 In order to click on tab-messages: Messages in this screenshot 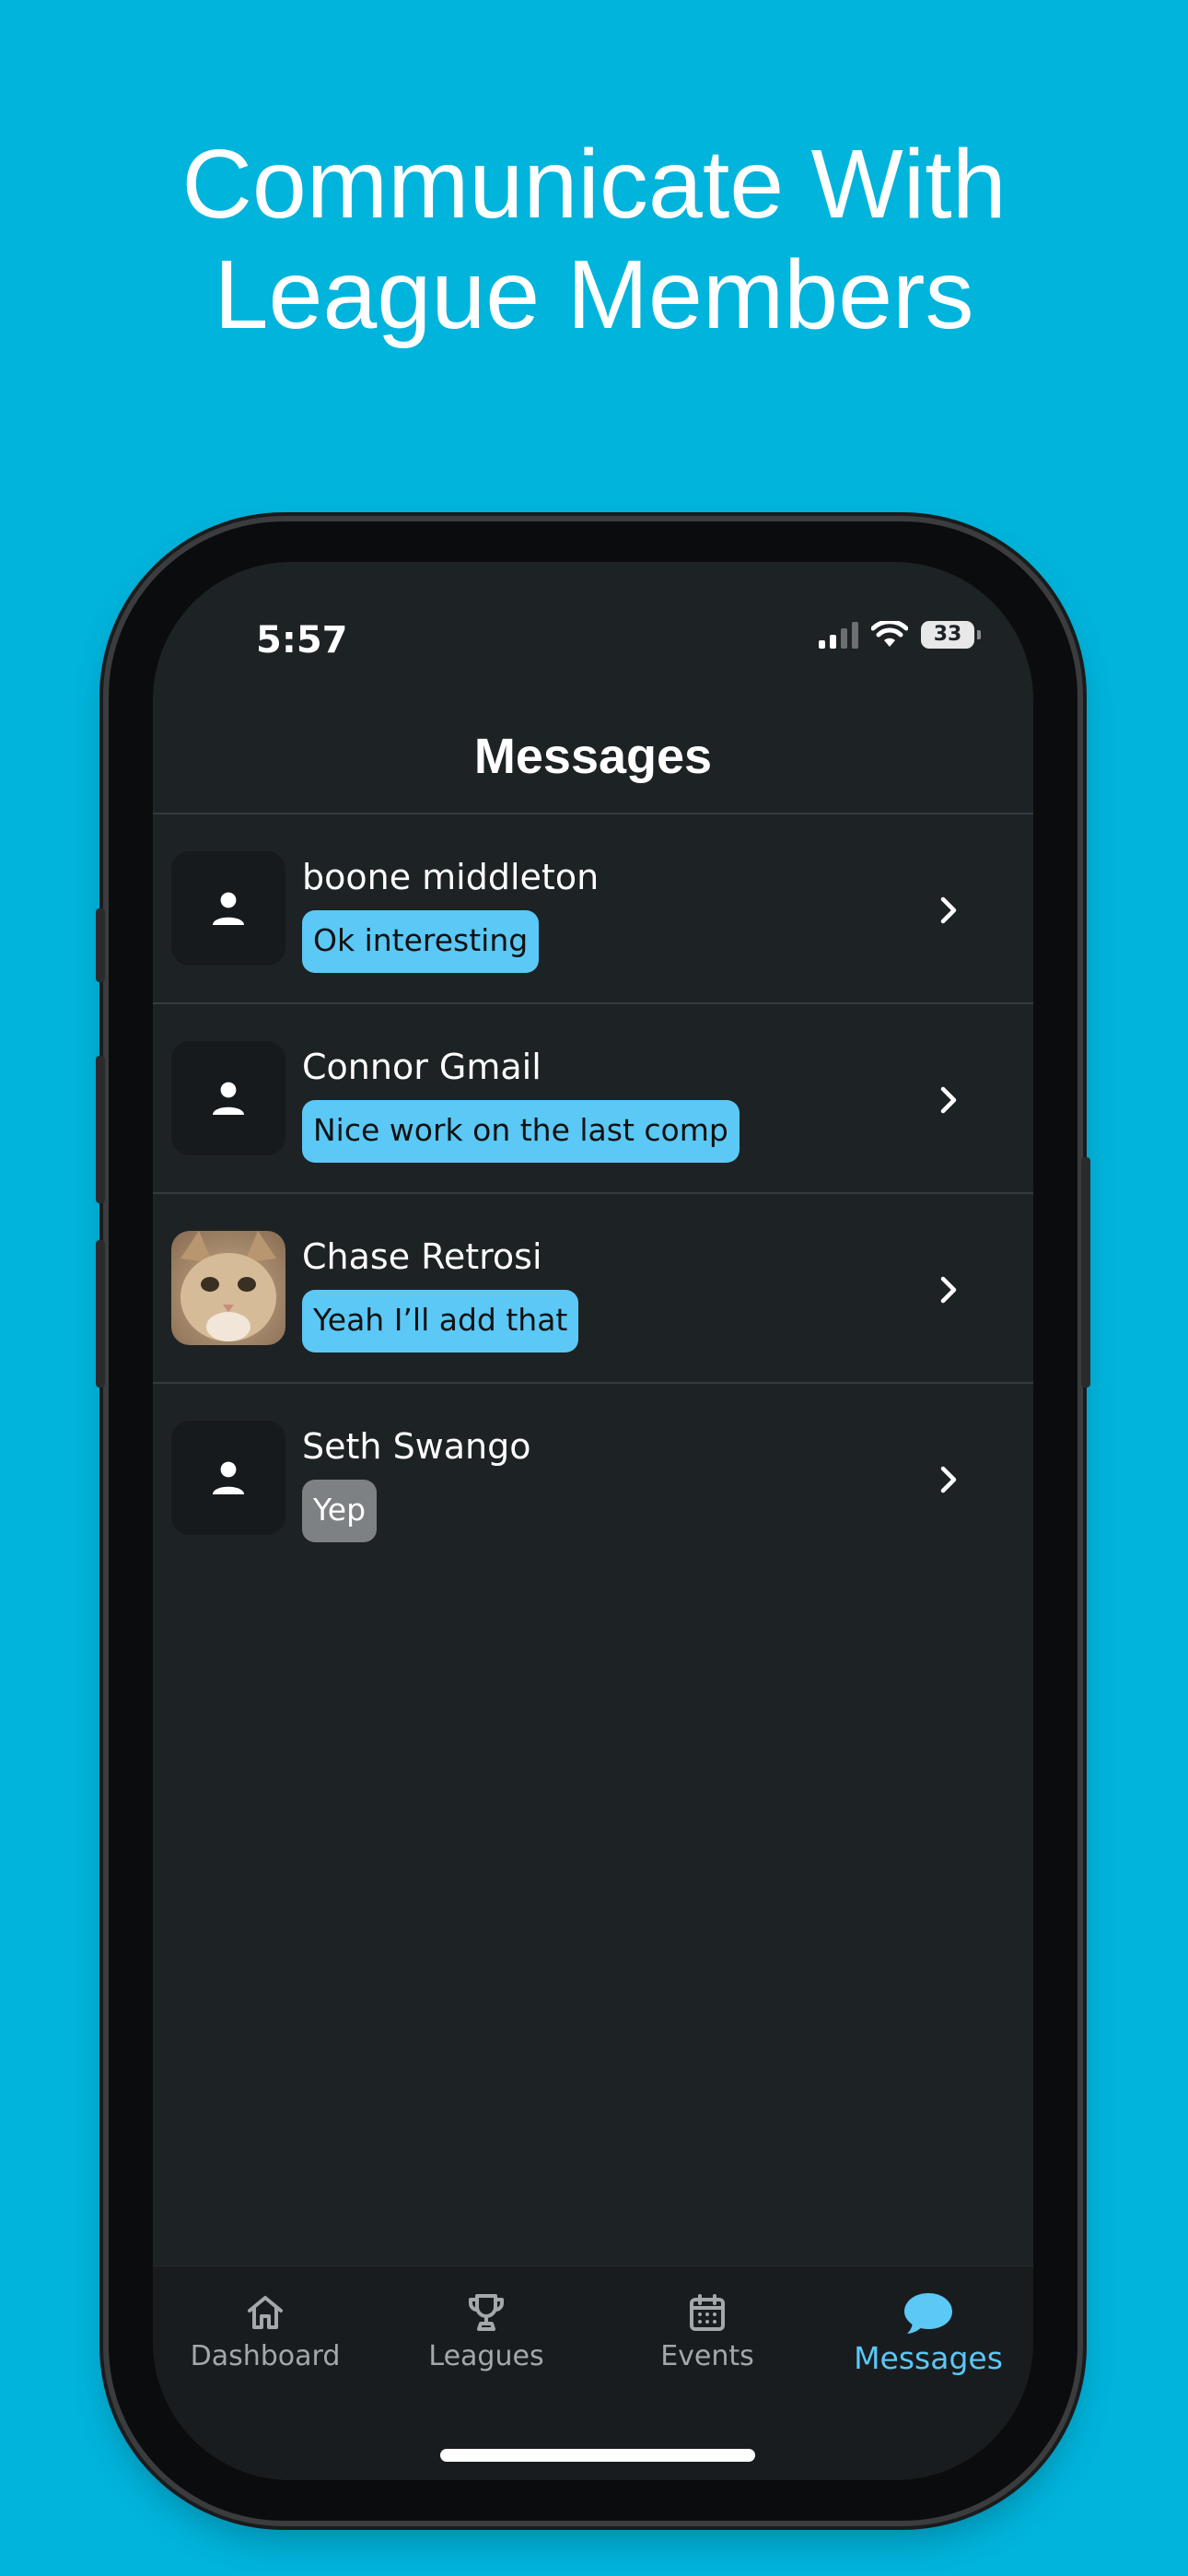, I will do `click(928, 2330)`.